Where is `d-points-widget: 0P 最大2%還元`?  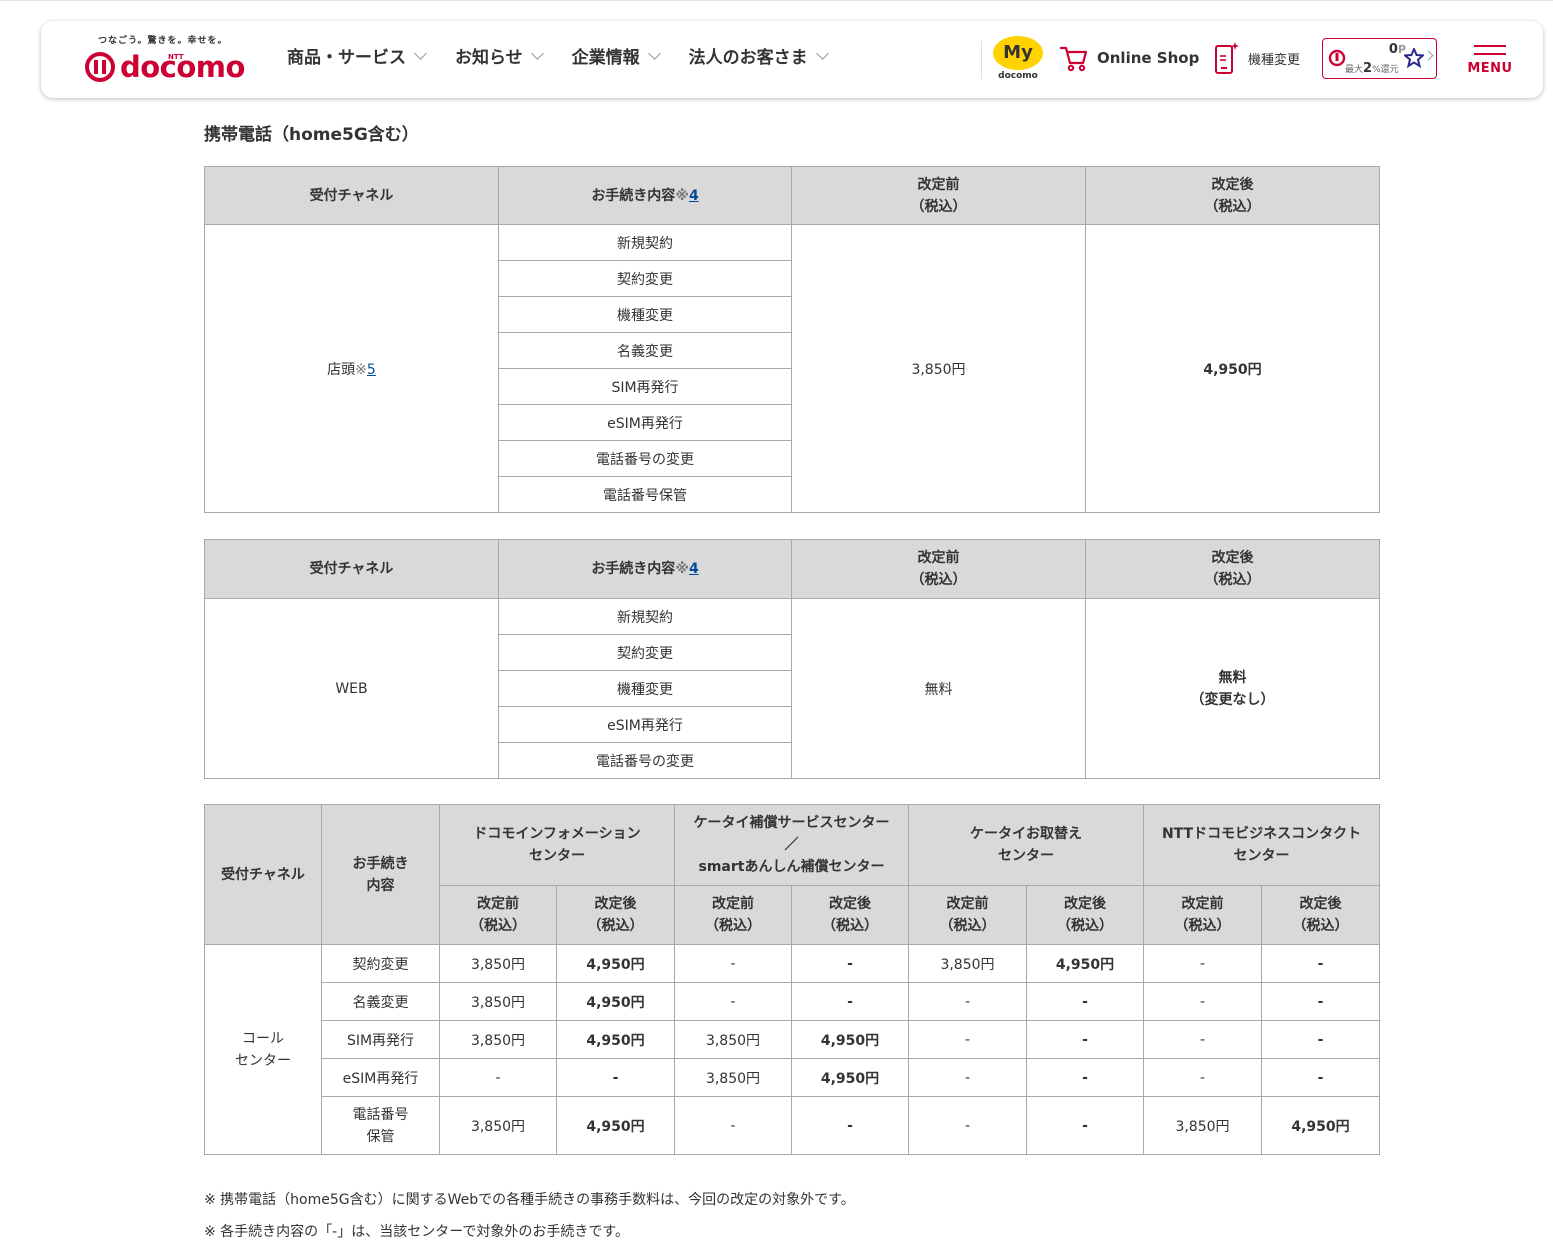
d-points-widget: 0P 最大2%還元 is located at coordinates (1379, 58).